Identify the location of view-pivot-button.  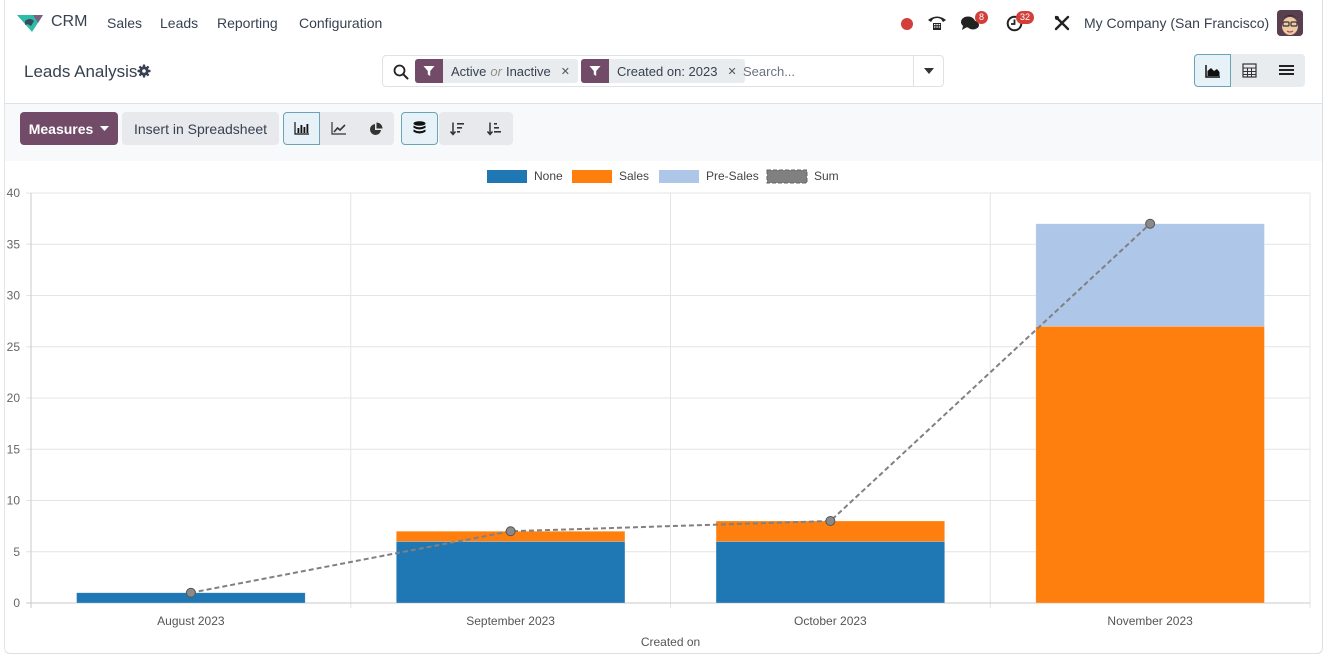
(1249, 70).